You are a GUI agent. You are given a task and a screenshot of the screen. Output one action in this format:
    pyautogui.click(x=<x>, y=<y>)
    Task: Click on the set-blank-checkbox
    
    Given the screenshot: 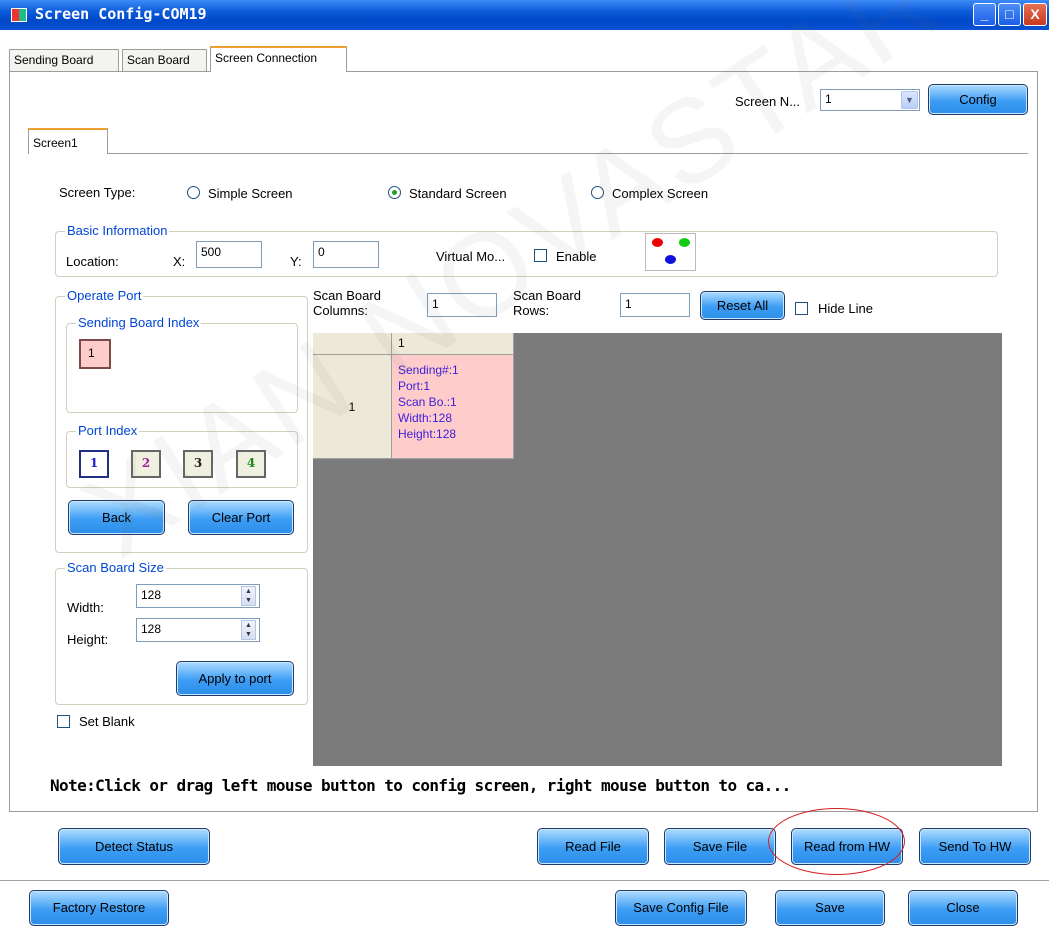 What is the action you would take?
    pyautogui.click(x=63, y=721)
    